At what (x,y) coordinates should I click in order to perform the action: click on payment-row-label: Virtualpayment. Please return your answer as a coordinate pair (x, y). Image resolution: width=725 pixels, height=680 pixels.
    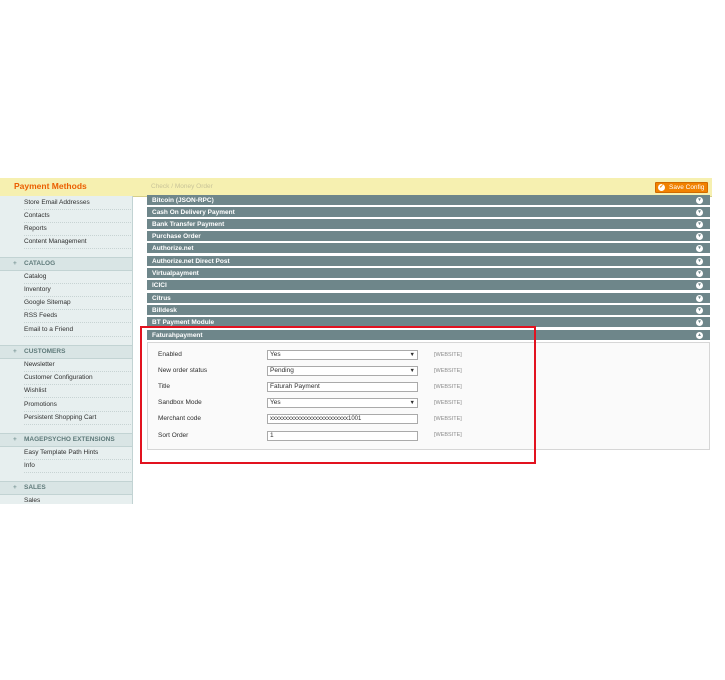
    Looking at the image, I should click on (175, 273).